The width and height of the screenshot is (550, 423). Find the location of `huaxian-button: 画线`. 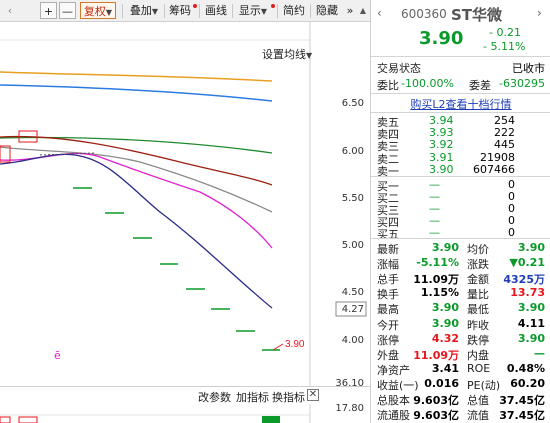

huaxian-button: 画线 is located at coordinates (216, 10).